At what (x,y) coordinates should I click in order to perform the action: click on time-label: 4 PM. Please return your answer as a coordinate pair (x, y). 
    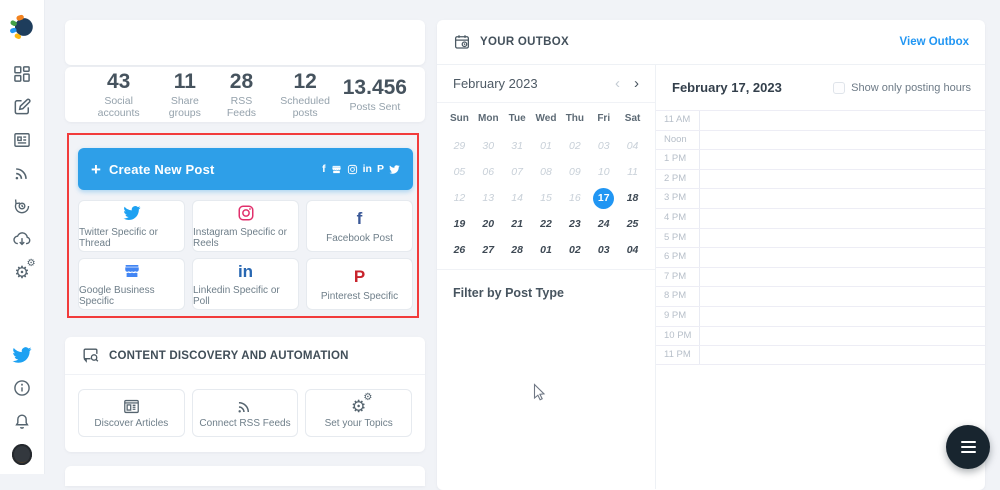
    Looking at the image, I should click on (678, 218).